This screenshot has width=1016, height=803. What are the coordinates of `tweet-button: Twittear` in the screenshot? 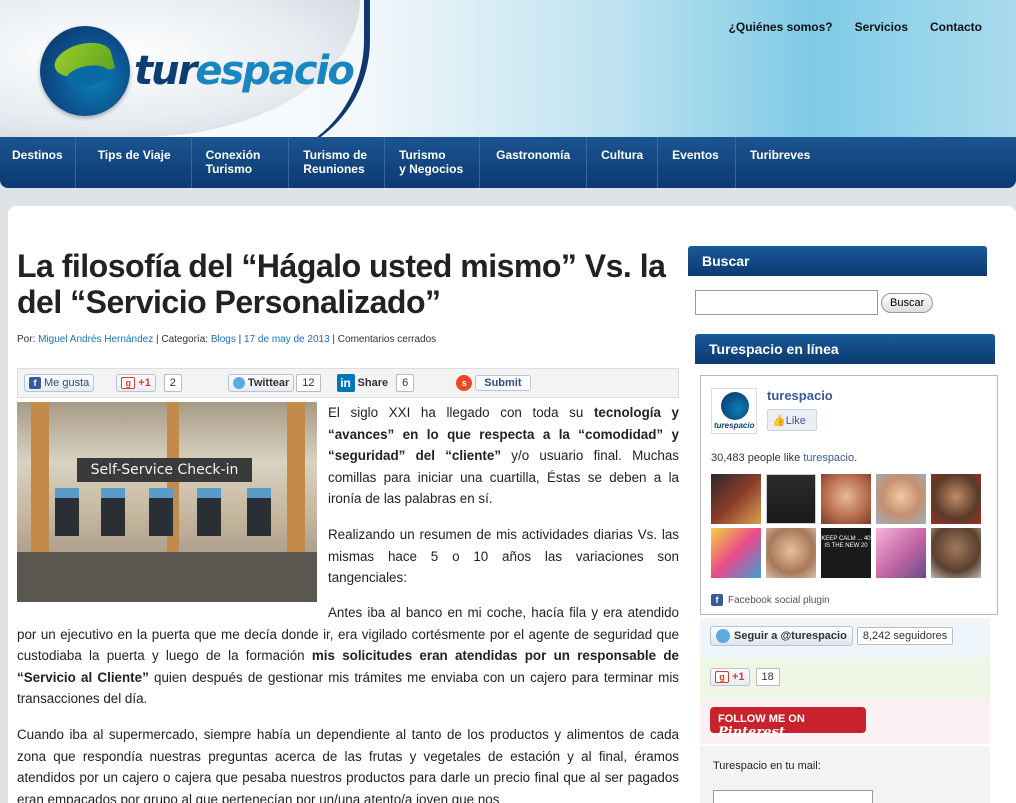 It's located at (261, 383).